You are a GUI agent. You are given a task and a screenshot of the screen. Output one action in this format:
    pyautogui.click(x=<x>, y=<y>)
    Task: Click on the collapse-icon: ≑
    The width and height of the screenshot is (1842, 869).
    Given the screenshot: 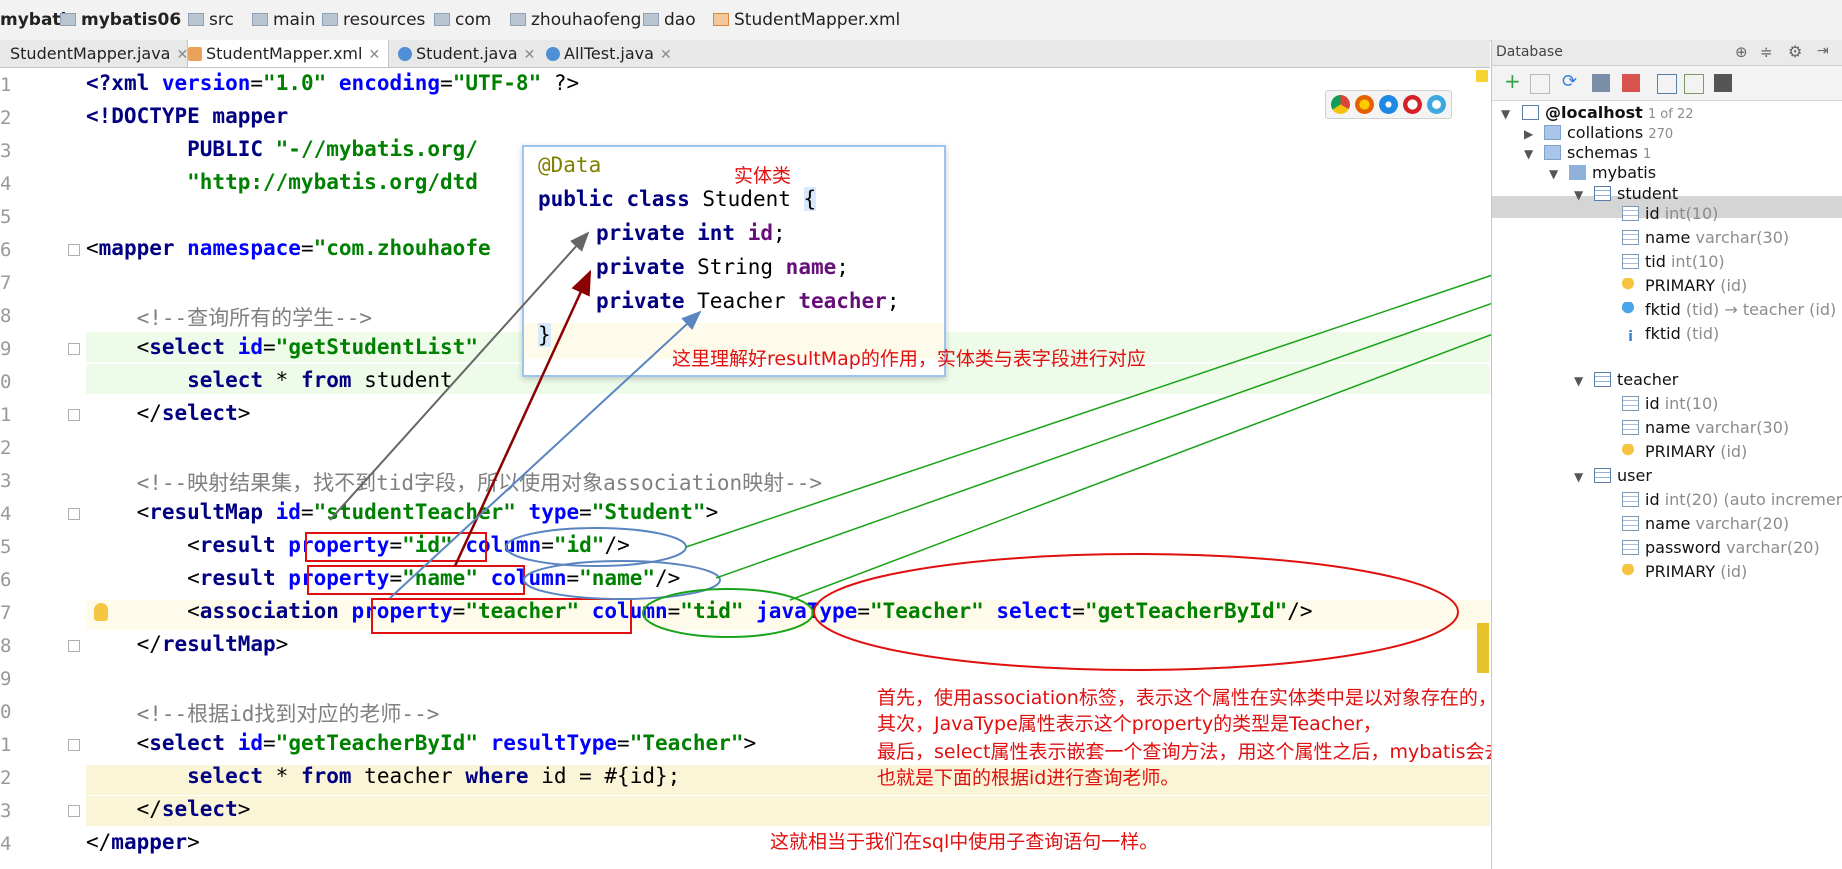 What is the action you would take?
    pyautogui.click(x=1766, y=52)
    